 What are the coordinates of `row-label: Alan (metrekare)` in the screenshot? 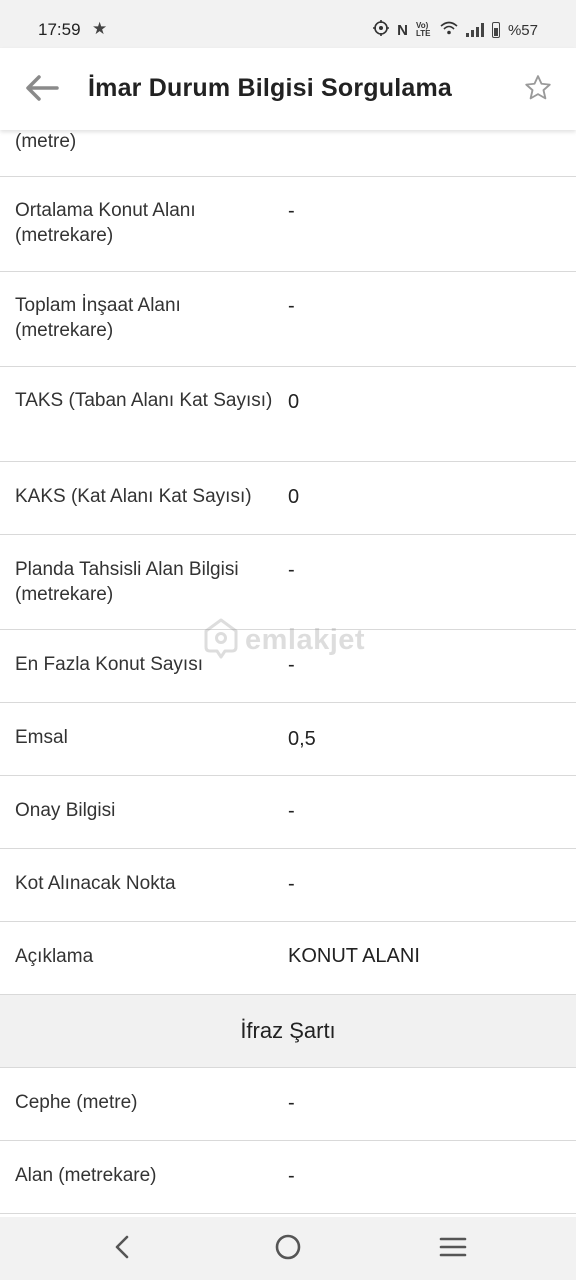 It's located at (86, 1175).